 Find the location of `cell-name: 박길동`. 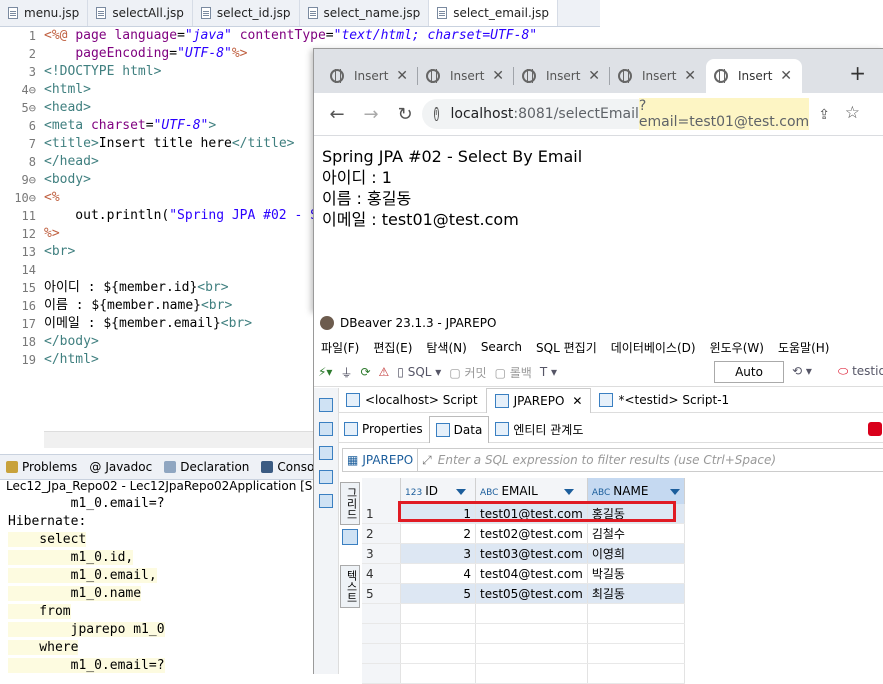

cell-name: 박길동 is located at coordinates (636, 573).